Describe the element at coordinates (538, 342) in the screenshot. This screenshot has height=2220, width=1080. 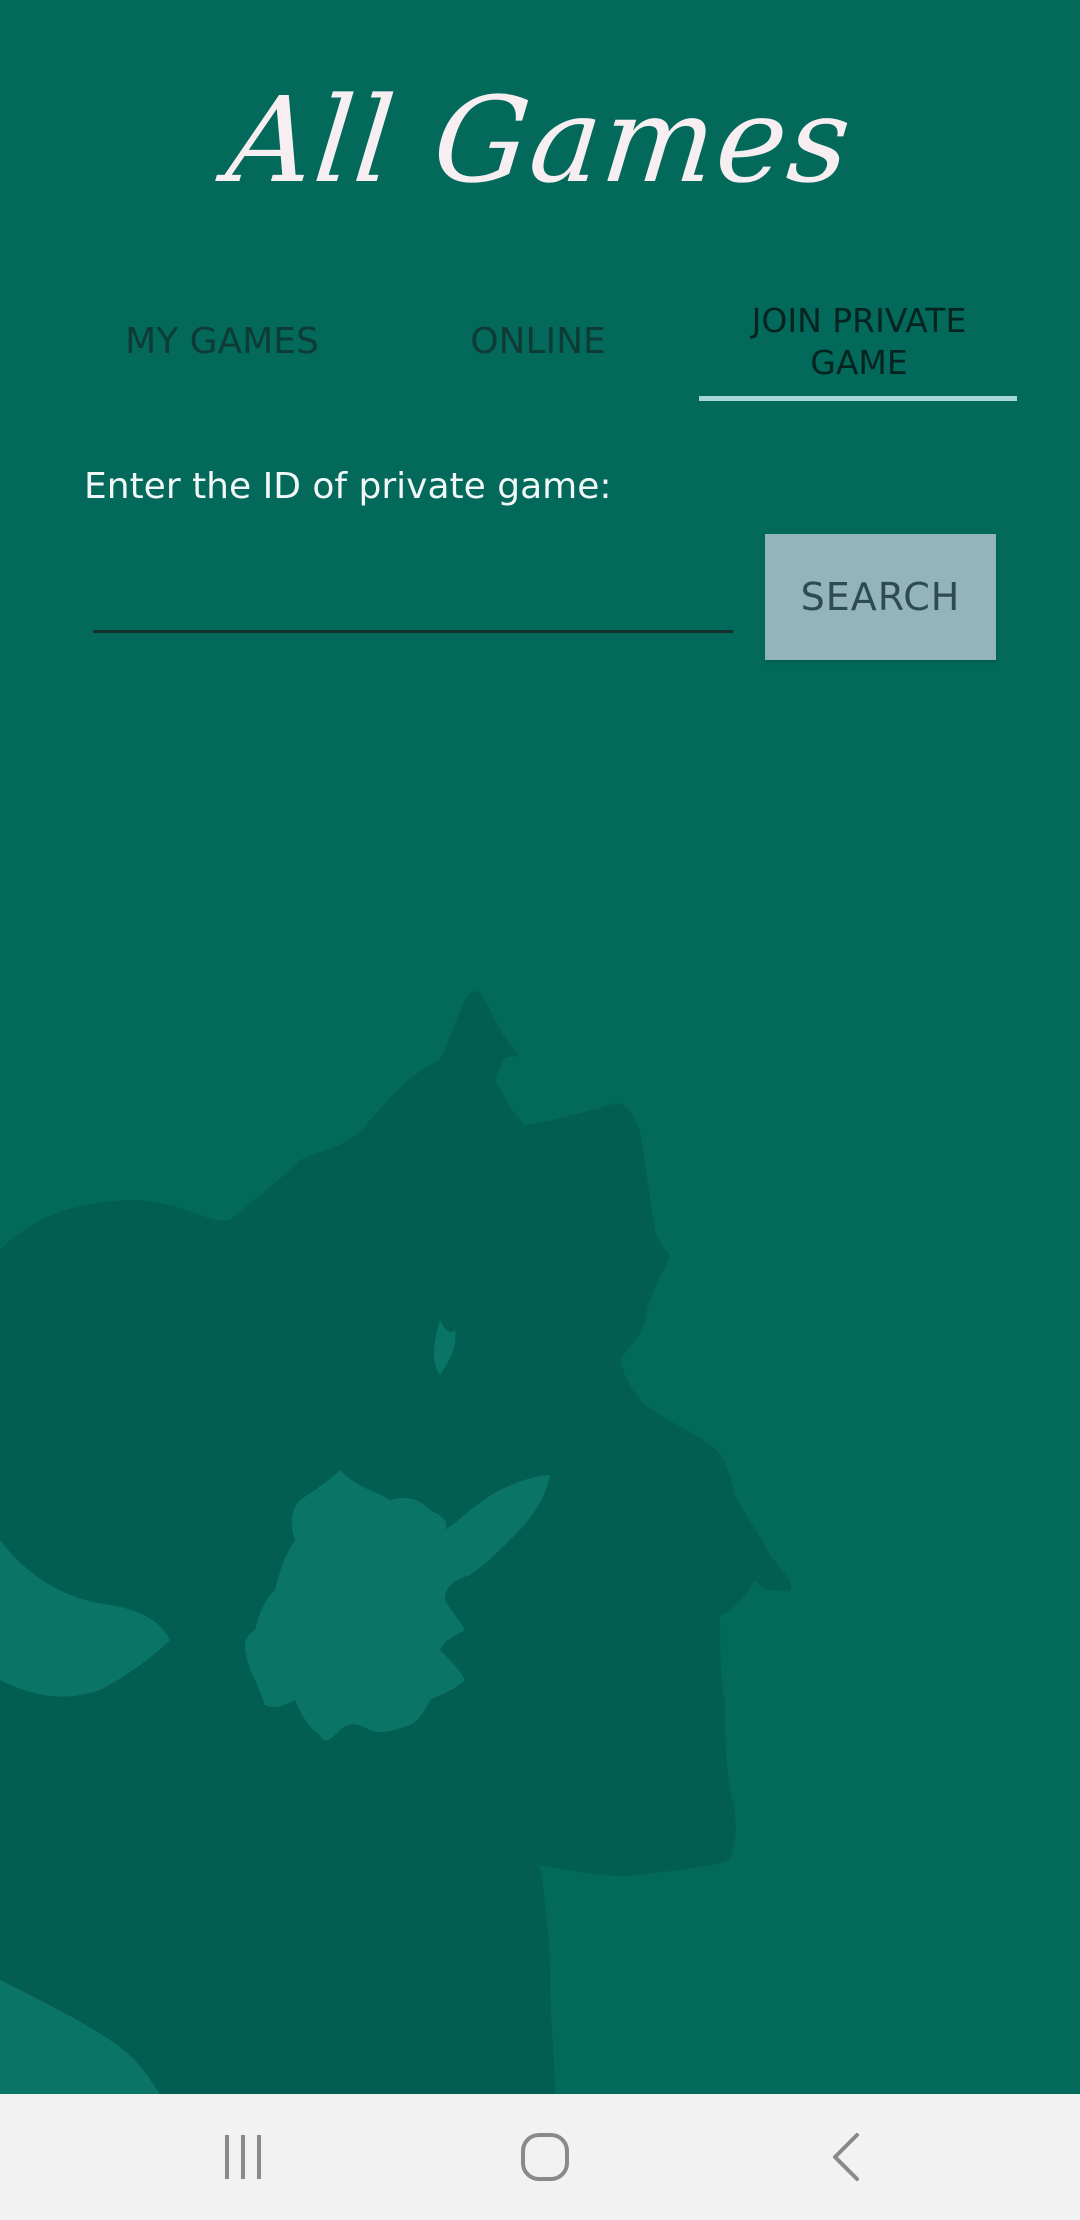
I see `tab-online: ONLINE` at that location.